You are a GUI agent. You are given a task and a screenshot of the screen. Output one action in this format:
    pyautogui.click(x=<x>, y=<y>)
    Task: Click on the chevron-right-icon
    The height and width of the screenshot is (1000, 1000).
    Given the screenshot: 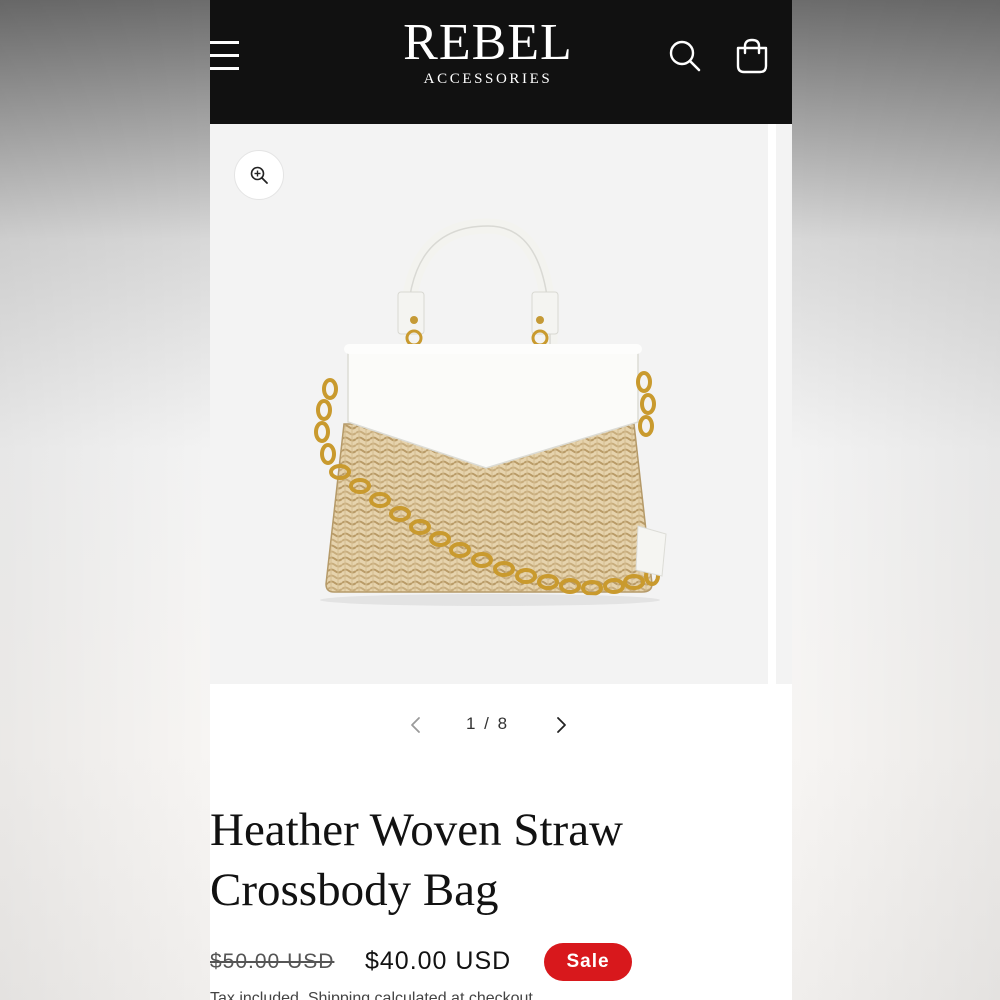 What is the action you would take?
    pyautogui.click(x=561, y=725)
    